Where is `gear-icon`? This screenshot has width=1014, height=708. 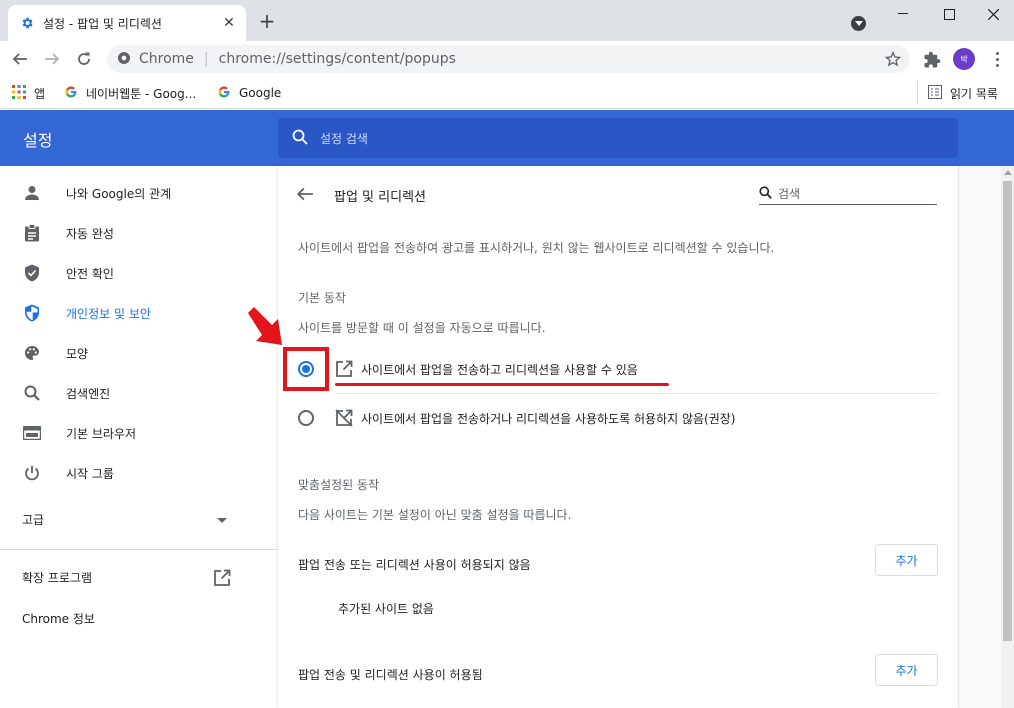 gear-icon is located at coordinates (27, 23).